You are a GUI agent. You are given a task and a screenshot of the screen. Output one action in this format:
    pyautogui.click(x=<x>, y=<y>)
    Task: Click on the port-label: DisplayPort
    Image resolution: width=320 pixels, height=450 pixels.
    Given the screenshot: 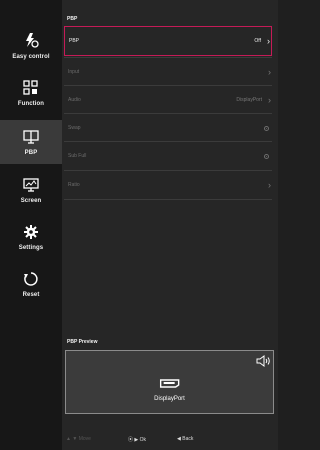 What is the action you would take?
    pyautogui.click(x=169, y=399)
    